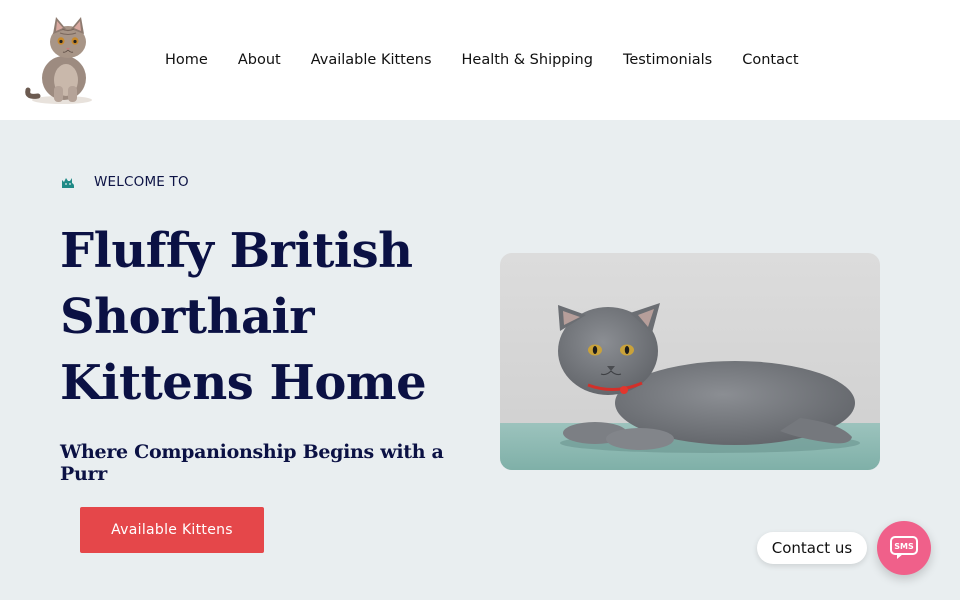 Image resolution: width=960 pixels, height=600 pixels. I want to click on nav-about: About, so click(259, 60).